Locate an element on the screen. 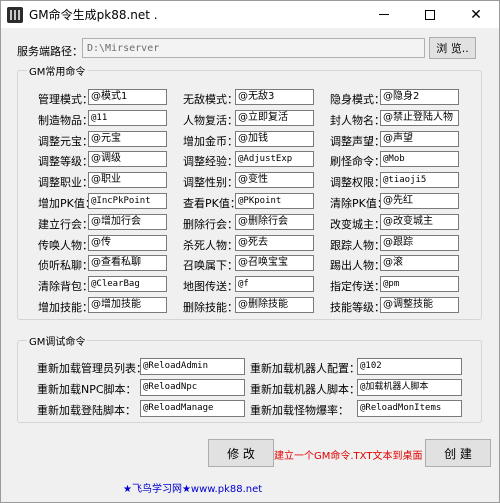 The image size is (500, 503). command-input: @职业 is located at coordinates (127, 180).